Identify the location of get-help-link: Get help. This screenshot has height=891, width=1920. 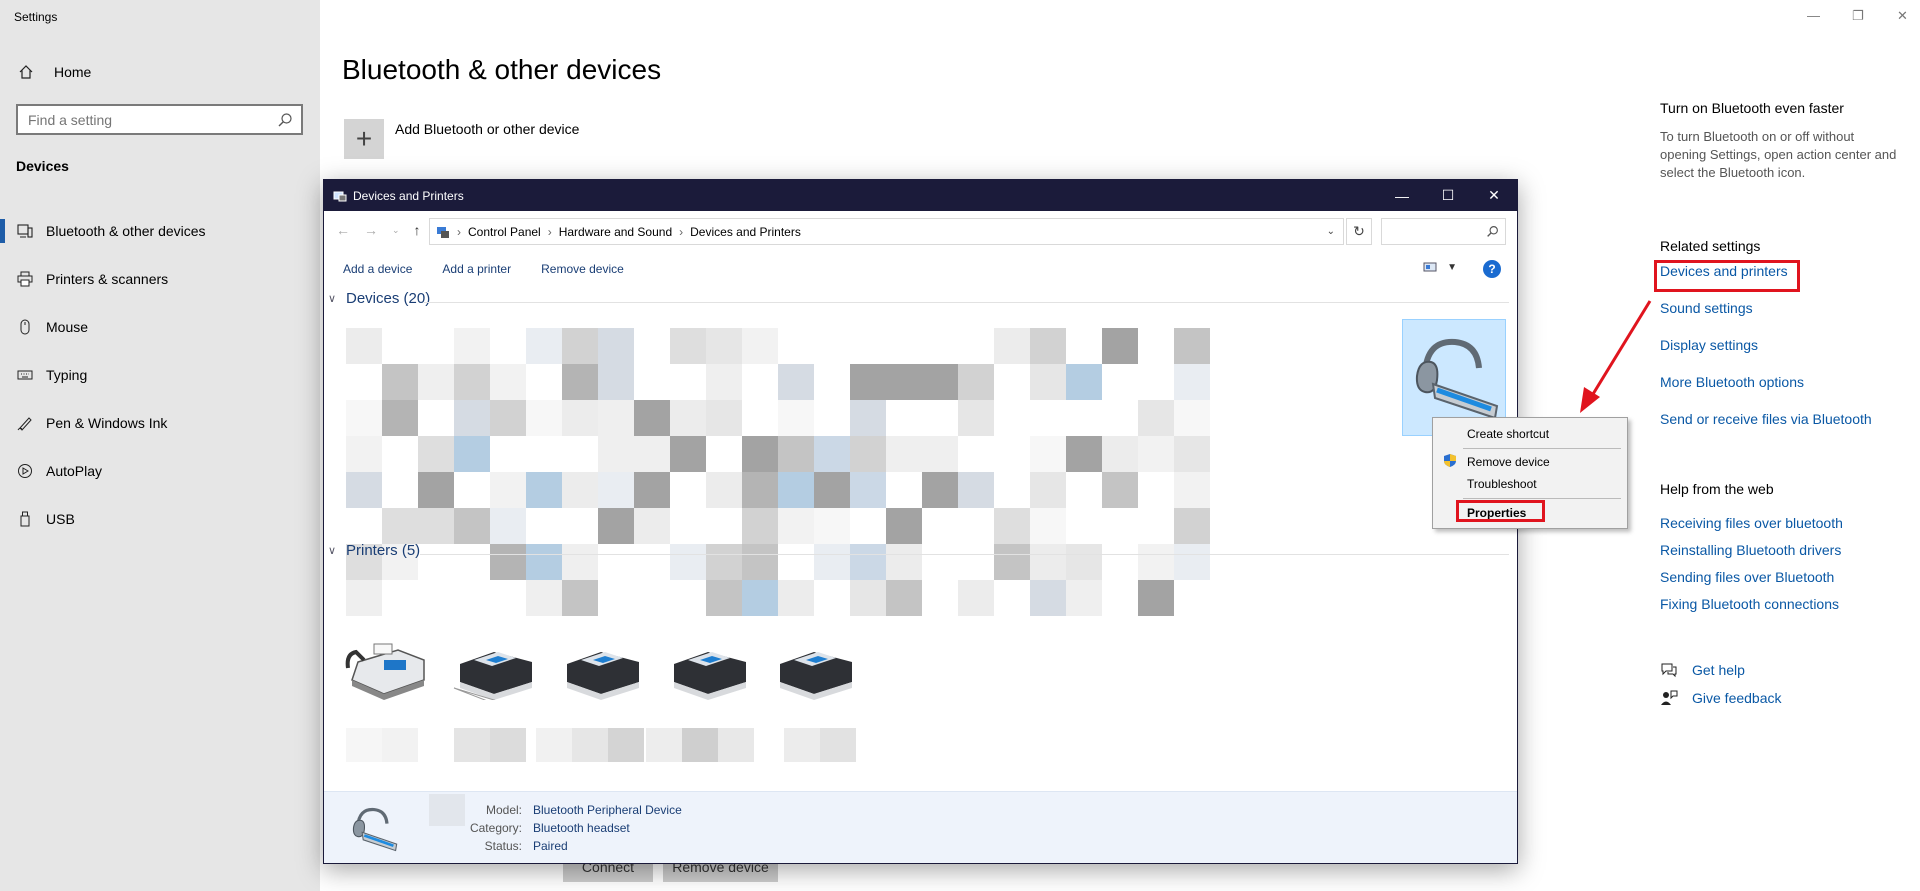
(1718, 670).